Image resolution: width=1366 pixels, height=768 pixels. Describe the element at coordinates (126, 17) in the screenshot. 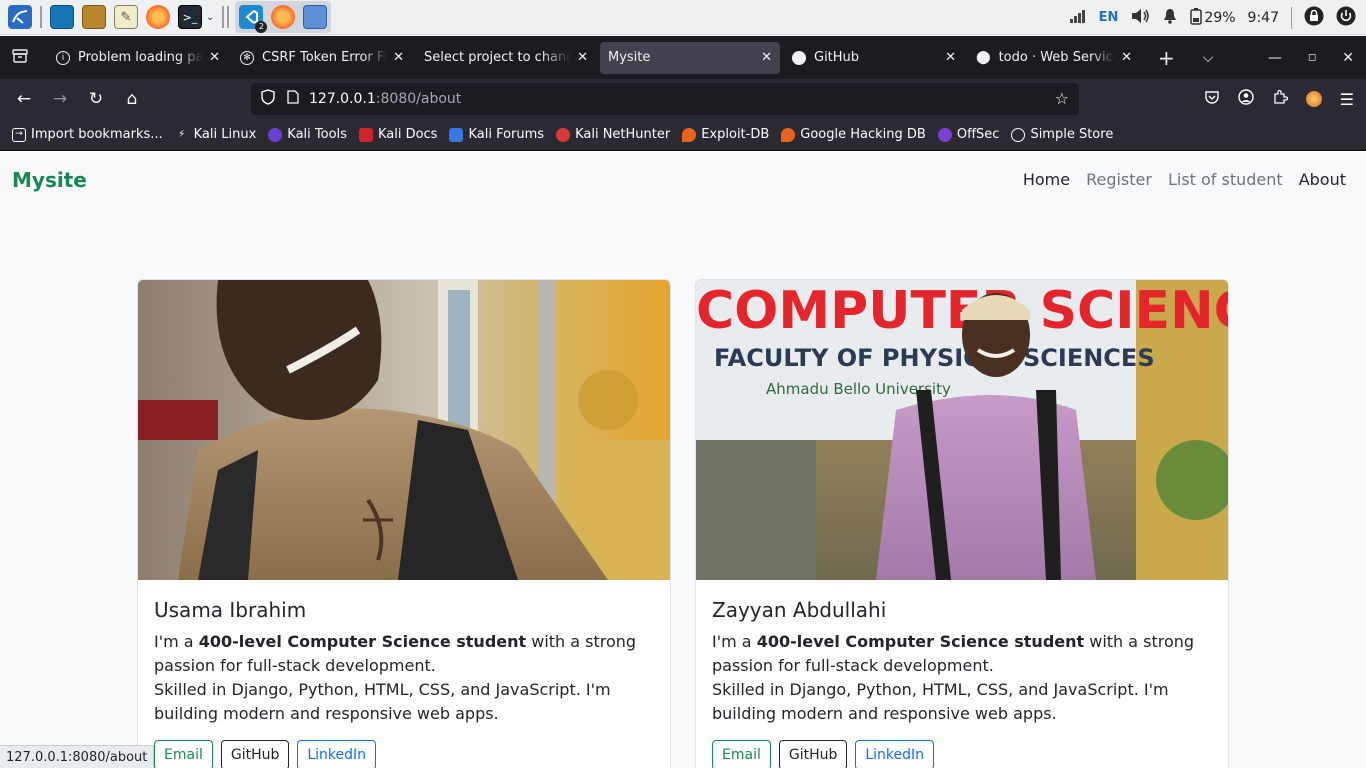

I see `text-editor-icon: ✎` at that location.